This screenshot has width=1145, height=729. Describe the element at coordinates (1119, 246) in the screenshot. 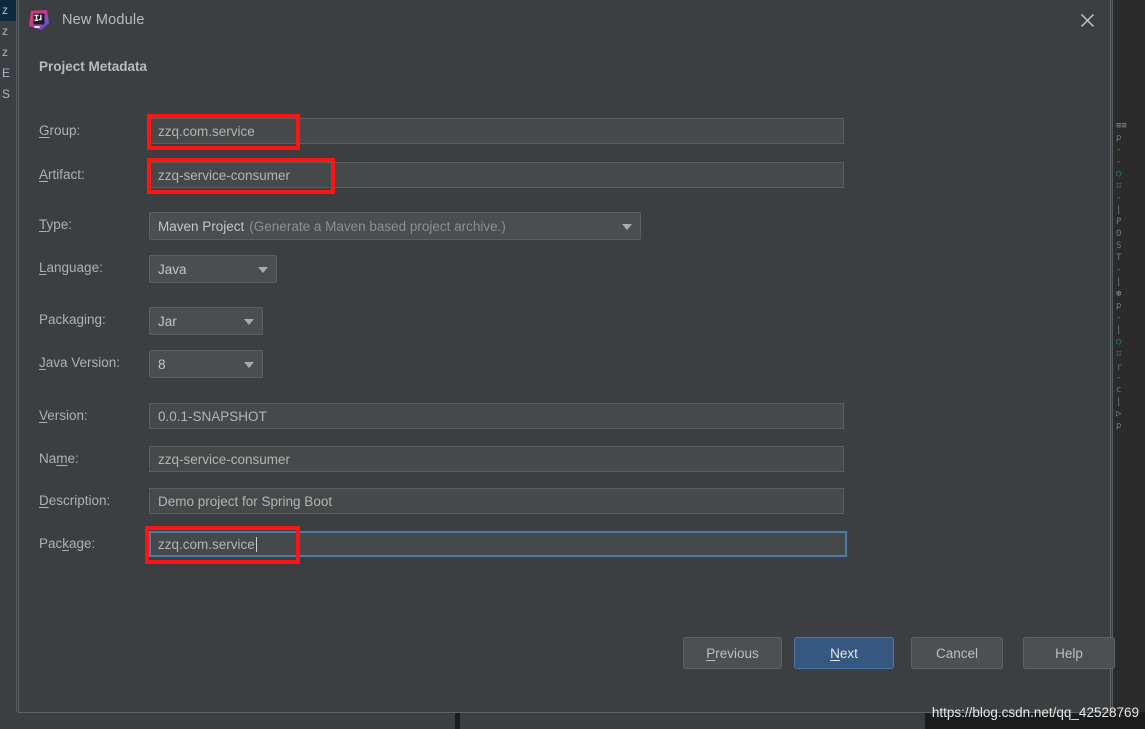

I see `minimap-line: S` at that location.